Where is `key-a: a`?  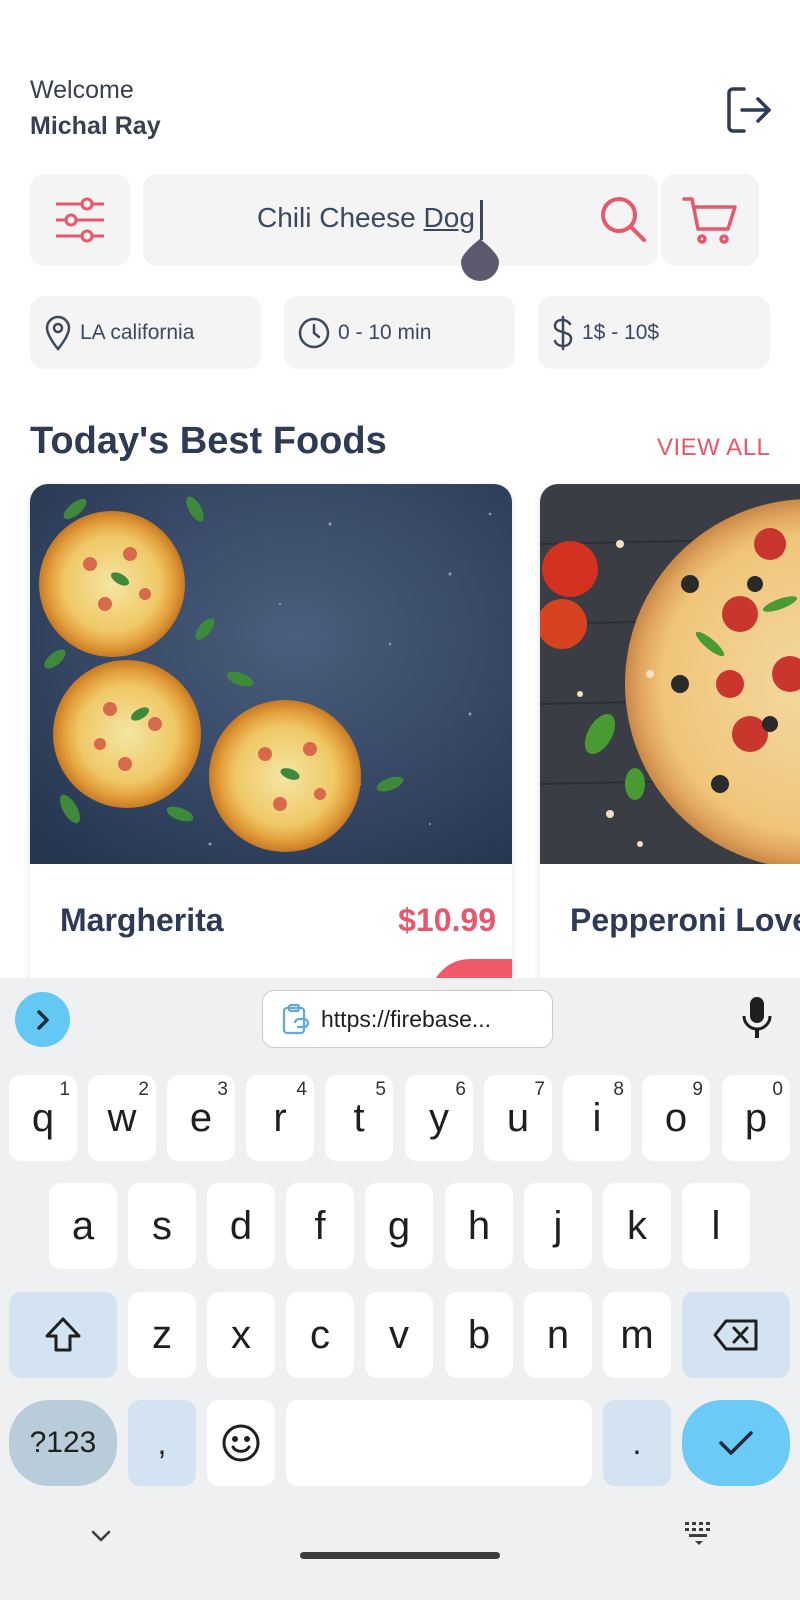 key-a: a is located at coordinates (83, 1226).